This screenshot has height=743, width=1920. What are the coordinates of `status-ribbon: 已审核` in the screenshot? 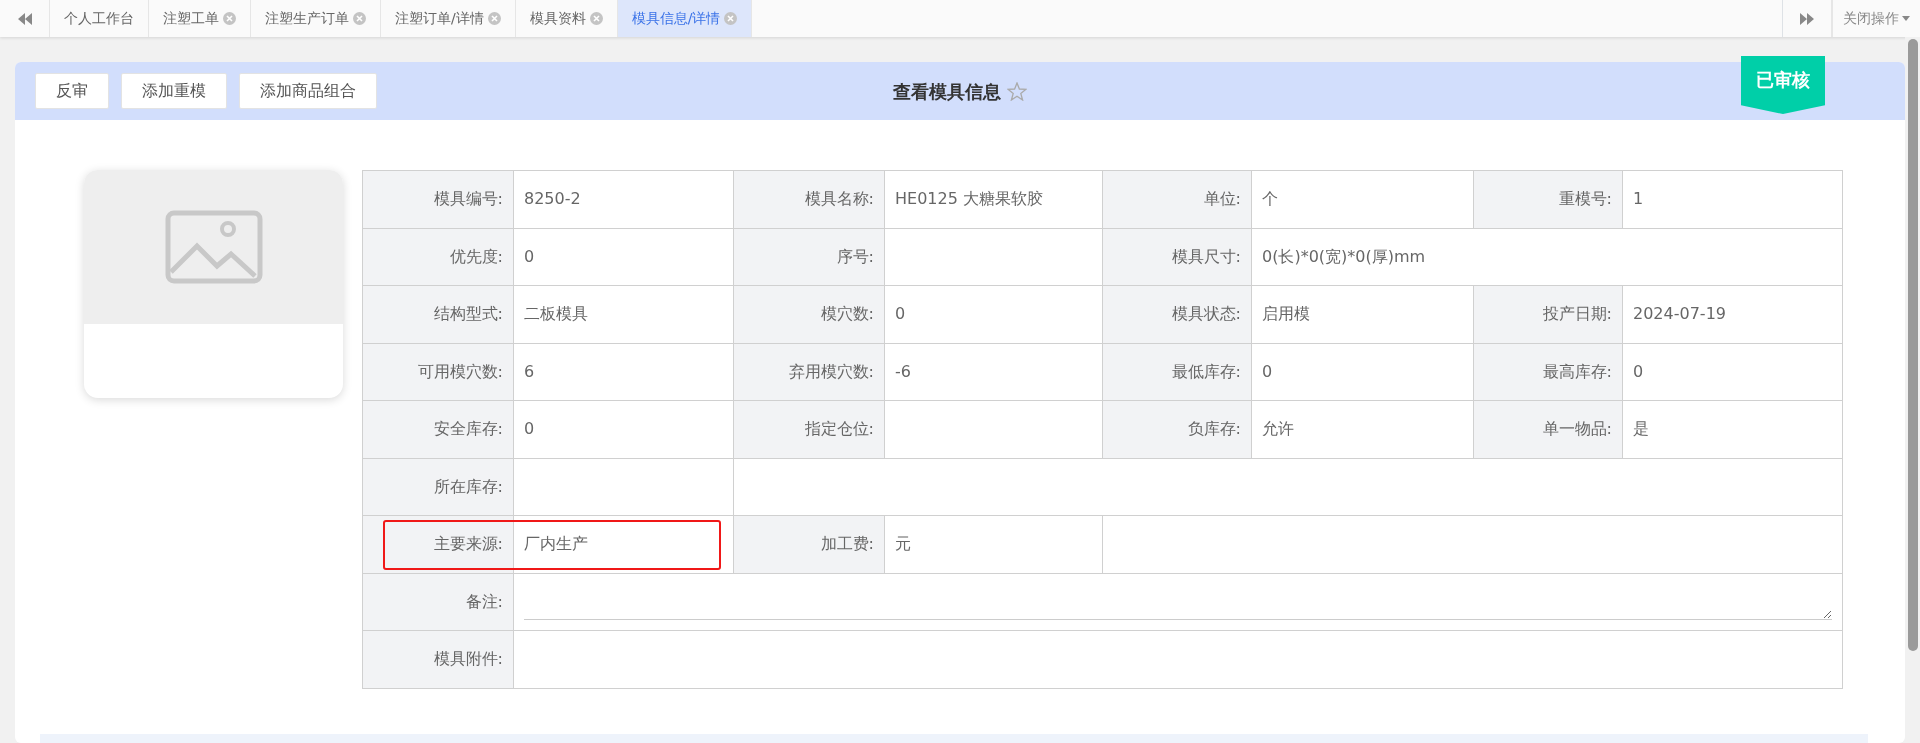 It's located at (1783, 85).